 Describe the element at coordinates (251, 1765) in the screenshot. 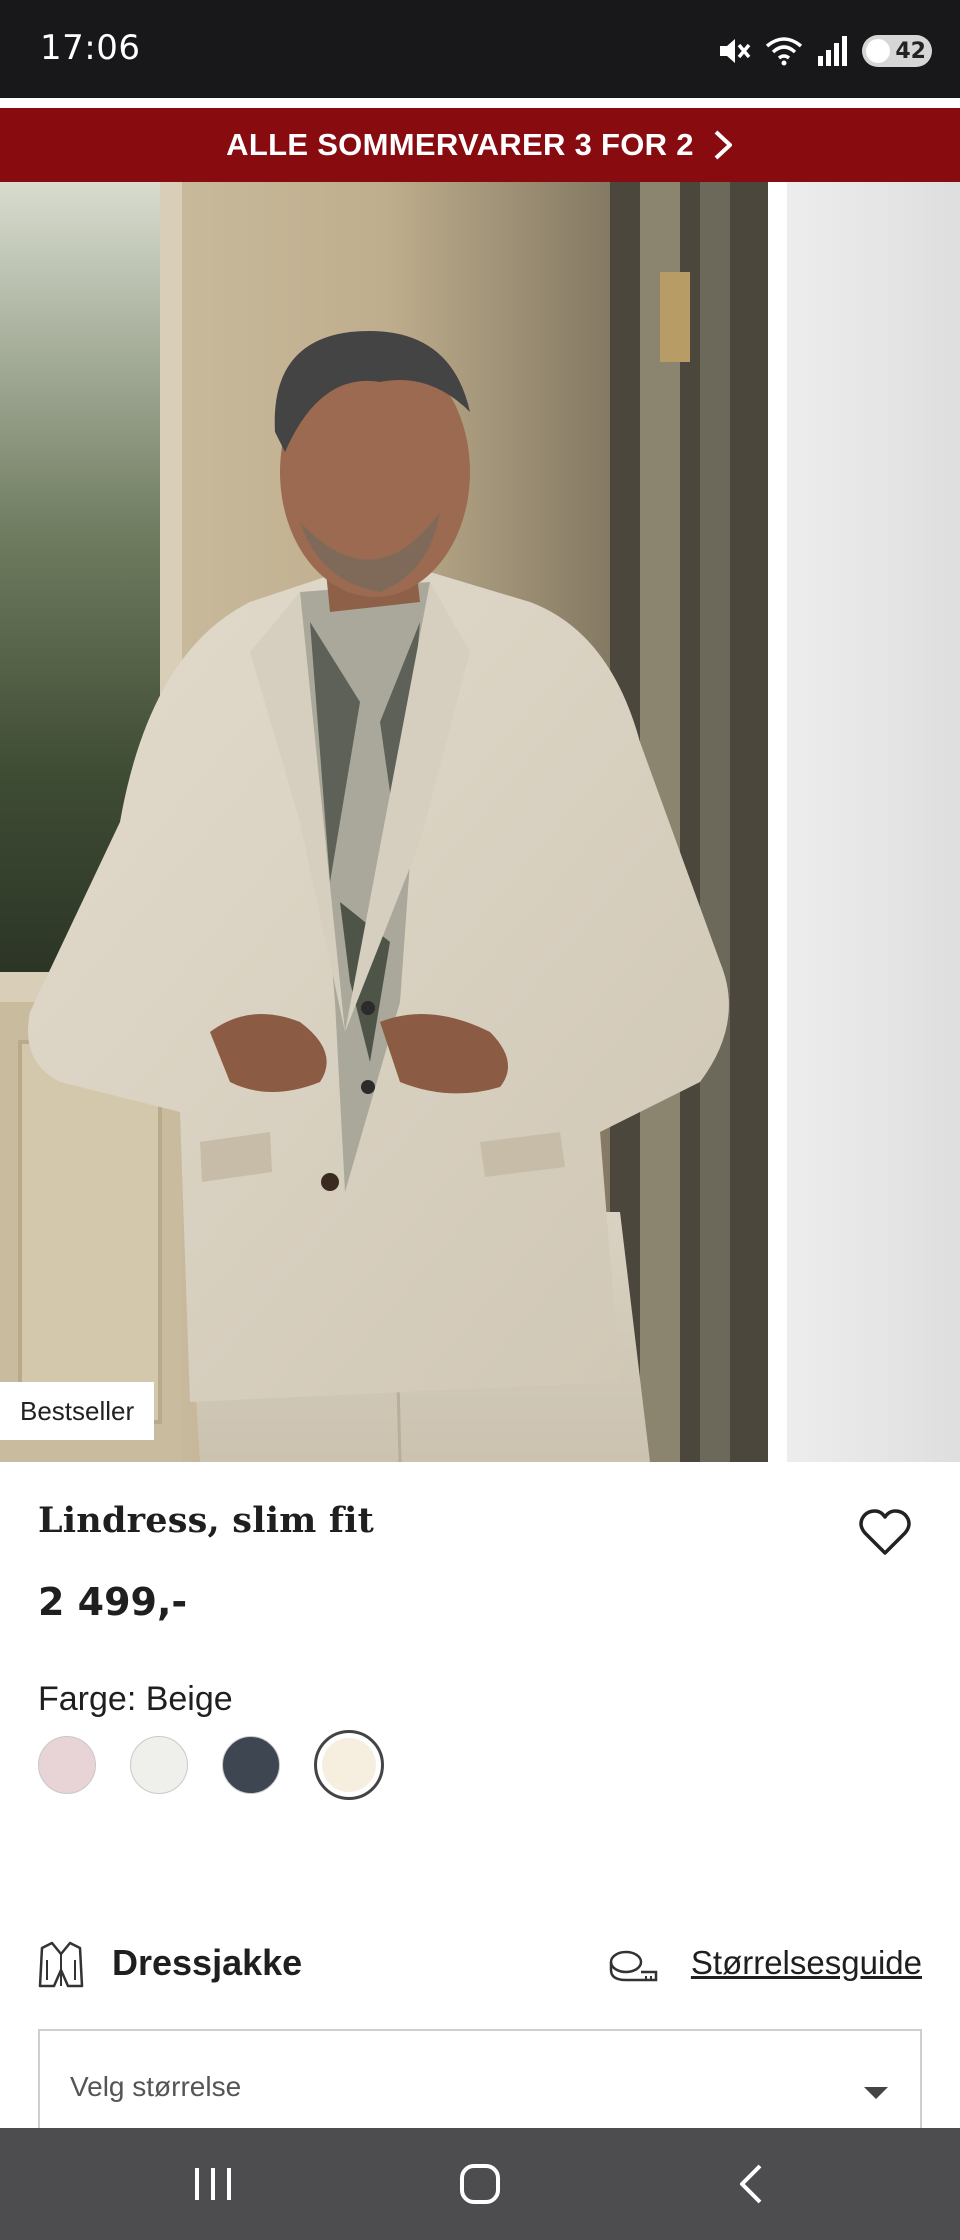

I see `swatch-navy` at that location.